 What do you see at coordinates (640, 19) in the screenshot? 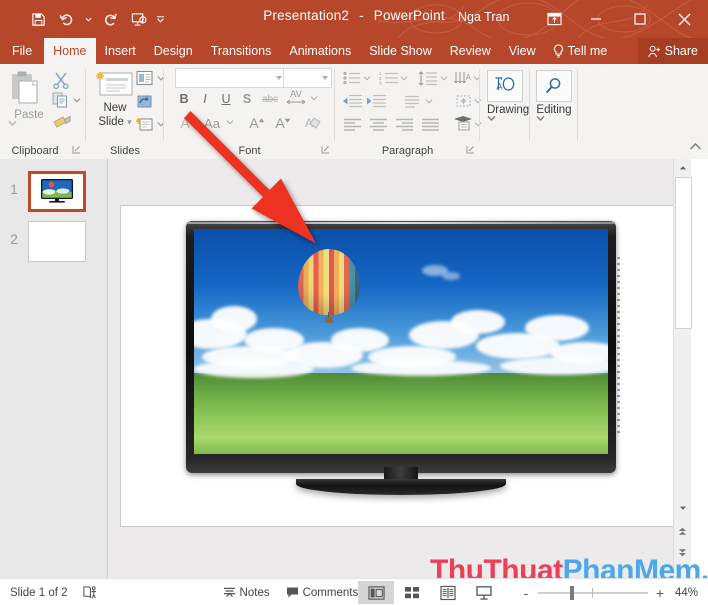
I see `maximize-icon` at bounding box center [640, 19].